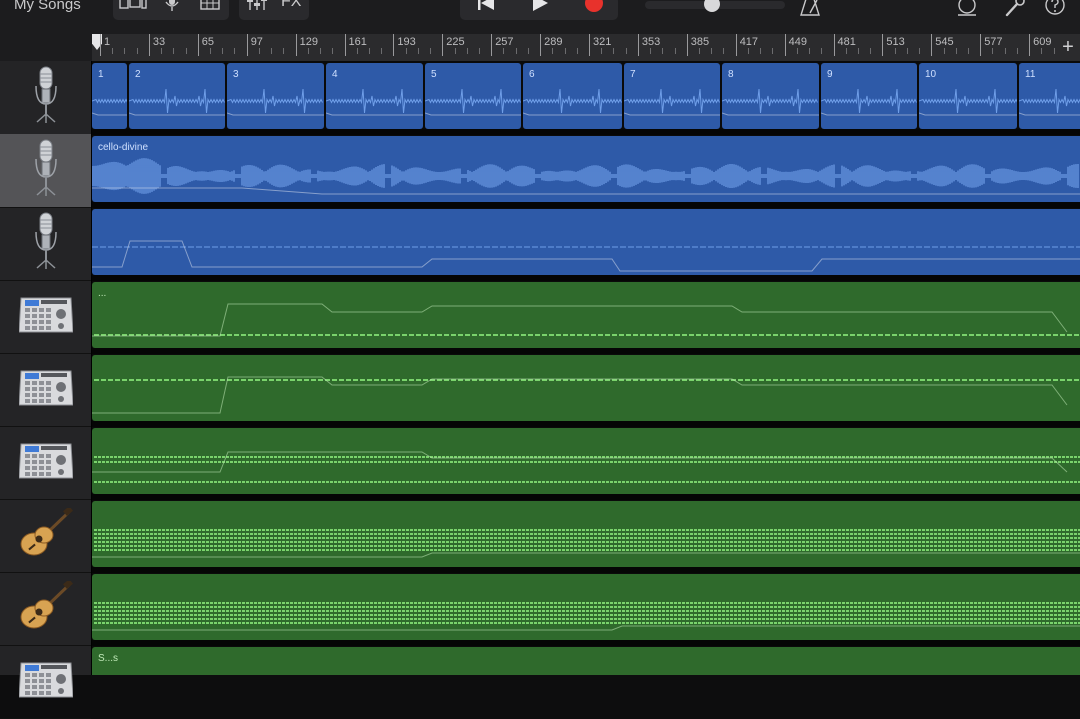 The width and height of the screenshot is (1080, 719). Describe the element at coordinates (770, 96) in the screenshot. I see `audio-region: 8` at that location.